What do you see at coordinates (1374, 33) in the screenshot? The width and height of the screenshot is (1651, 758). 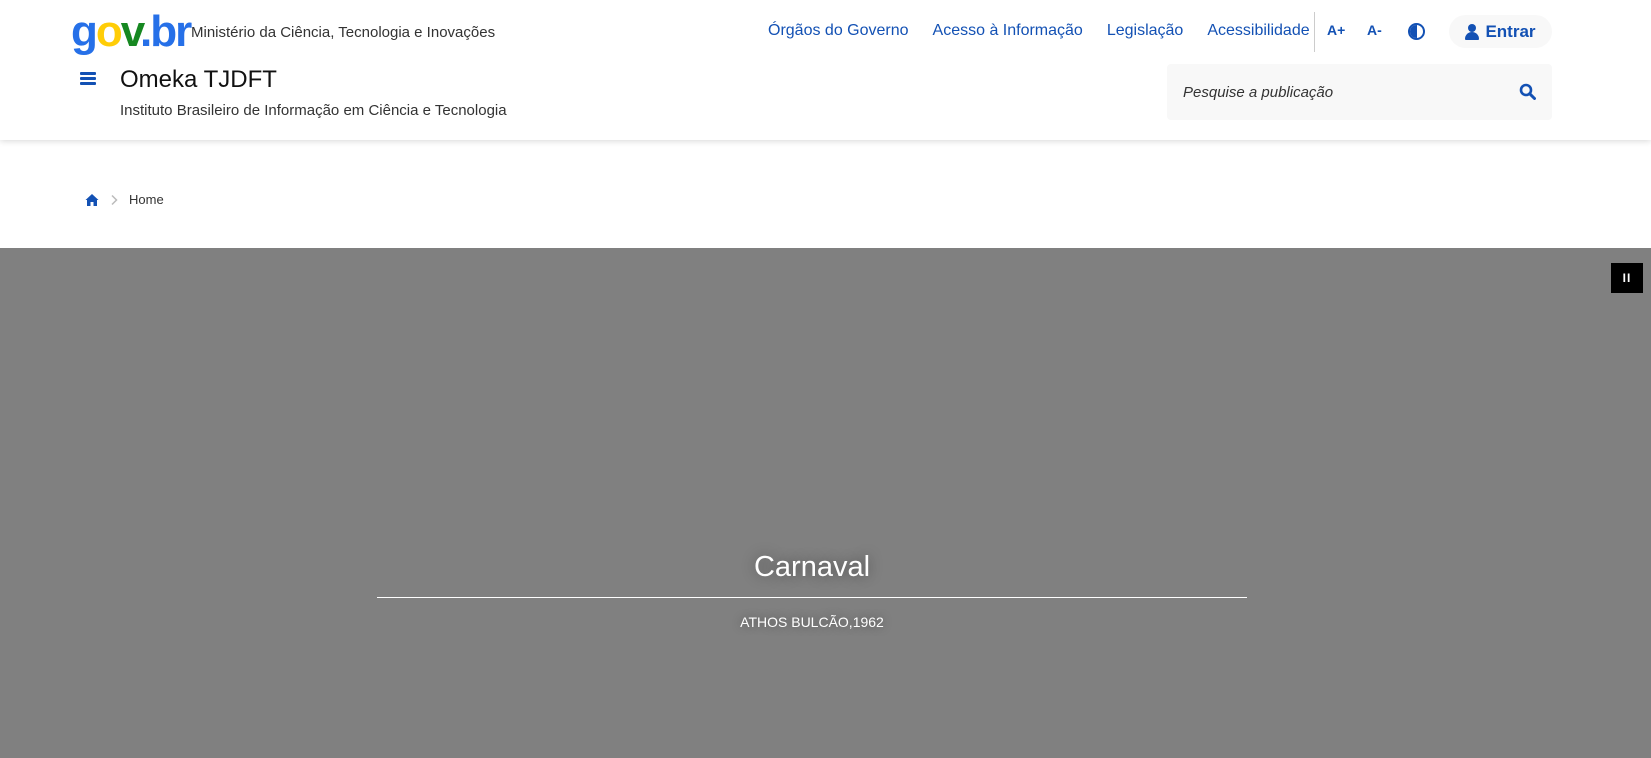 I see `font-decrease-button: A-` at bounding box center [1374, 33].